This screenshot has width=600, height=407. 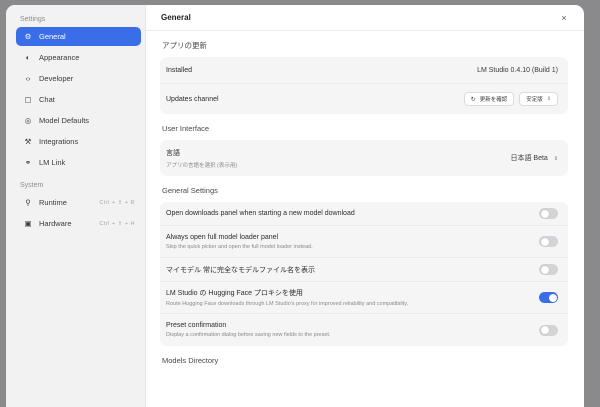 What do you see at coordinates (202, 165) in the screenshot?
I see `language-desc: アプリの言語を選択 (表示用)` at bounding box center [202, 165].